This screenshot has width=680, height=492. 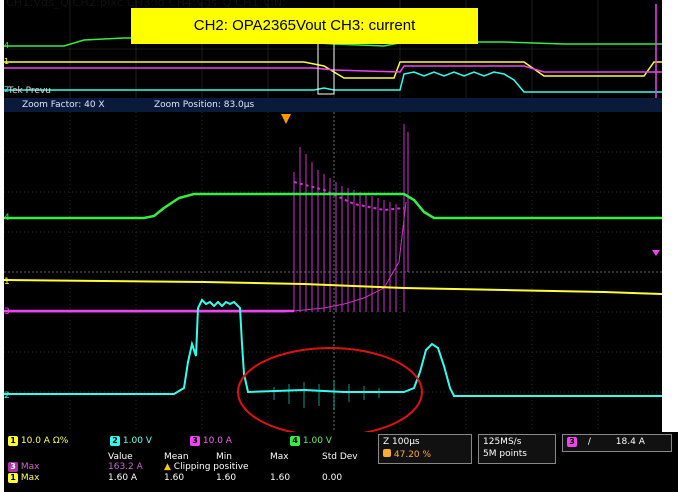 What do you see at coordinates (30, 467) in the screenshot?
I see `row1-name: Max` at bounding box center [30, 467].